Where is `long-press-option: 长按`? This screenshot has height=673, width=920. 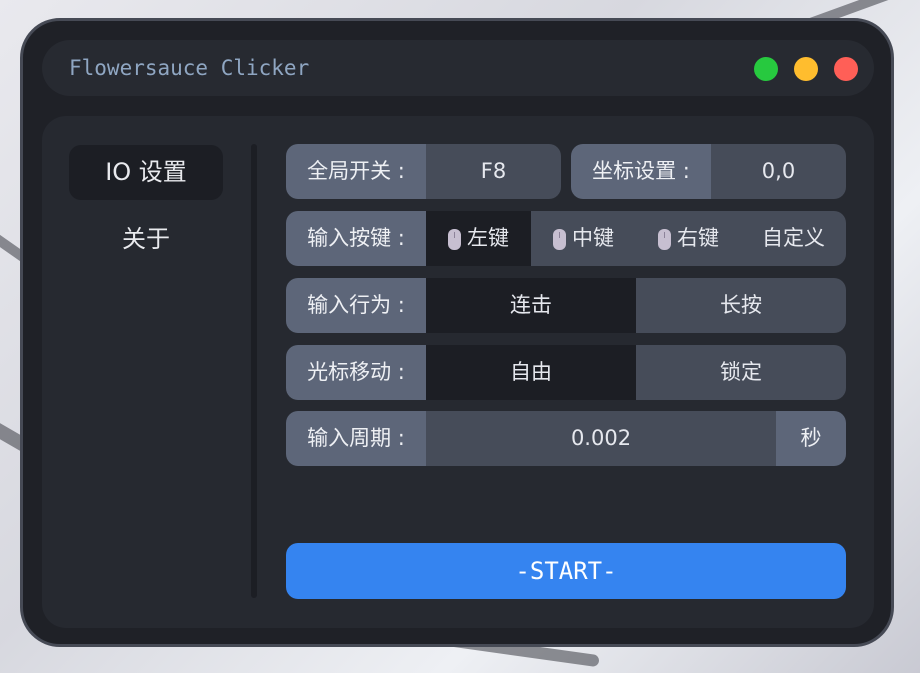 long-press-option: 长按 is located at coordinates (741, 305).